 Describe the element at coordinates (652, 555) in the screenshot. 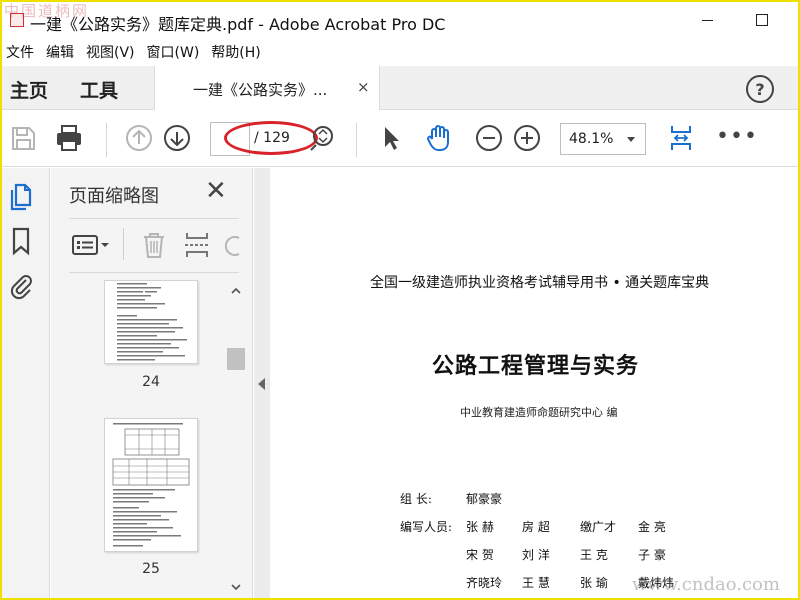

I see `staff-name: 子 豪` at that location.